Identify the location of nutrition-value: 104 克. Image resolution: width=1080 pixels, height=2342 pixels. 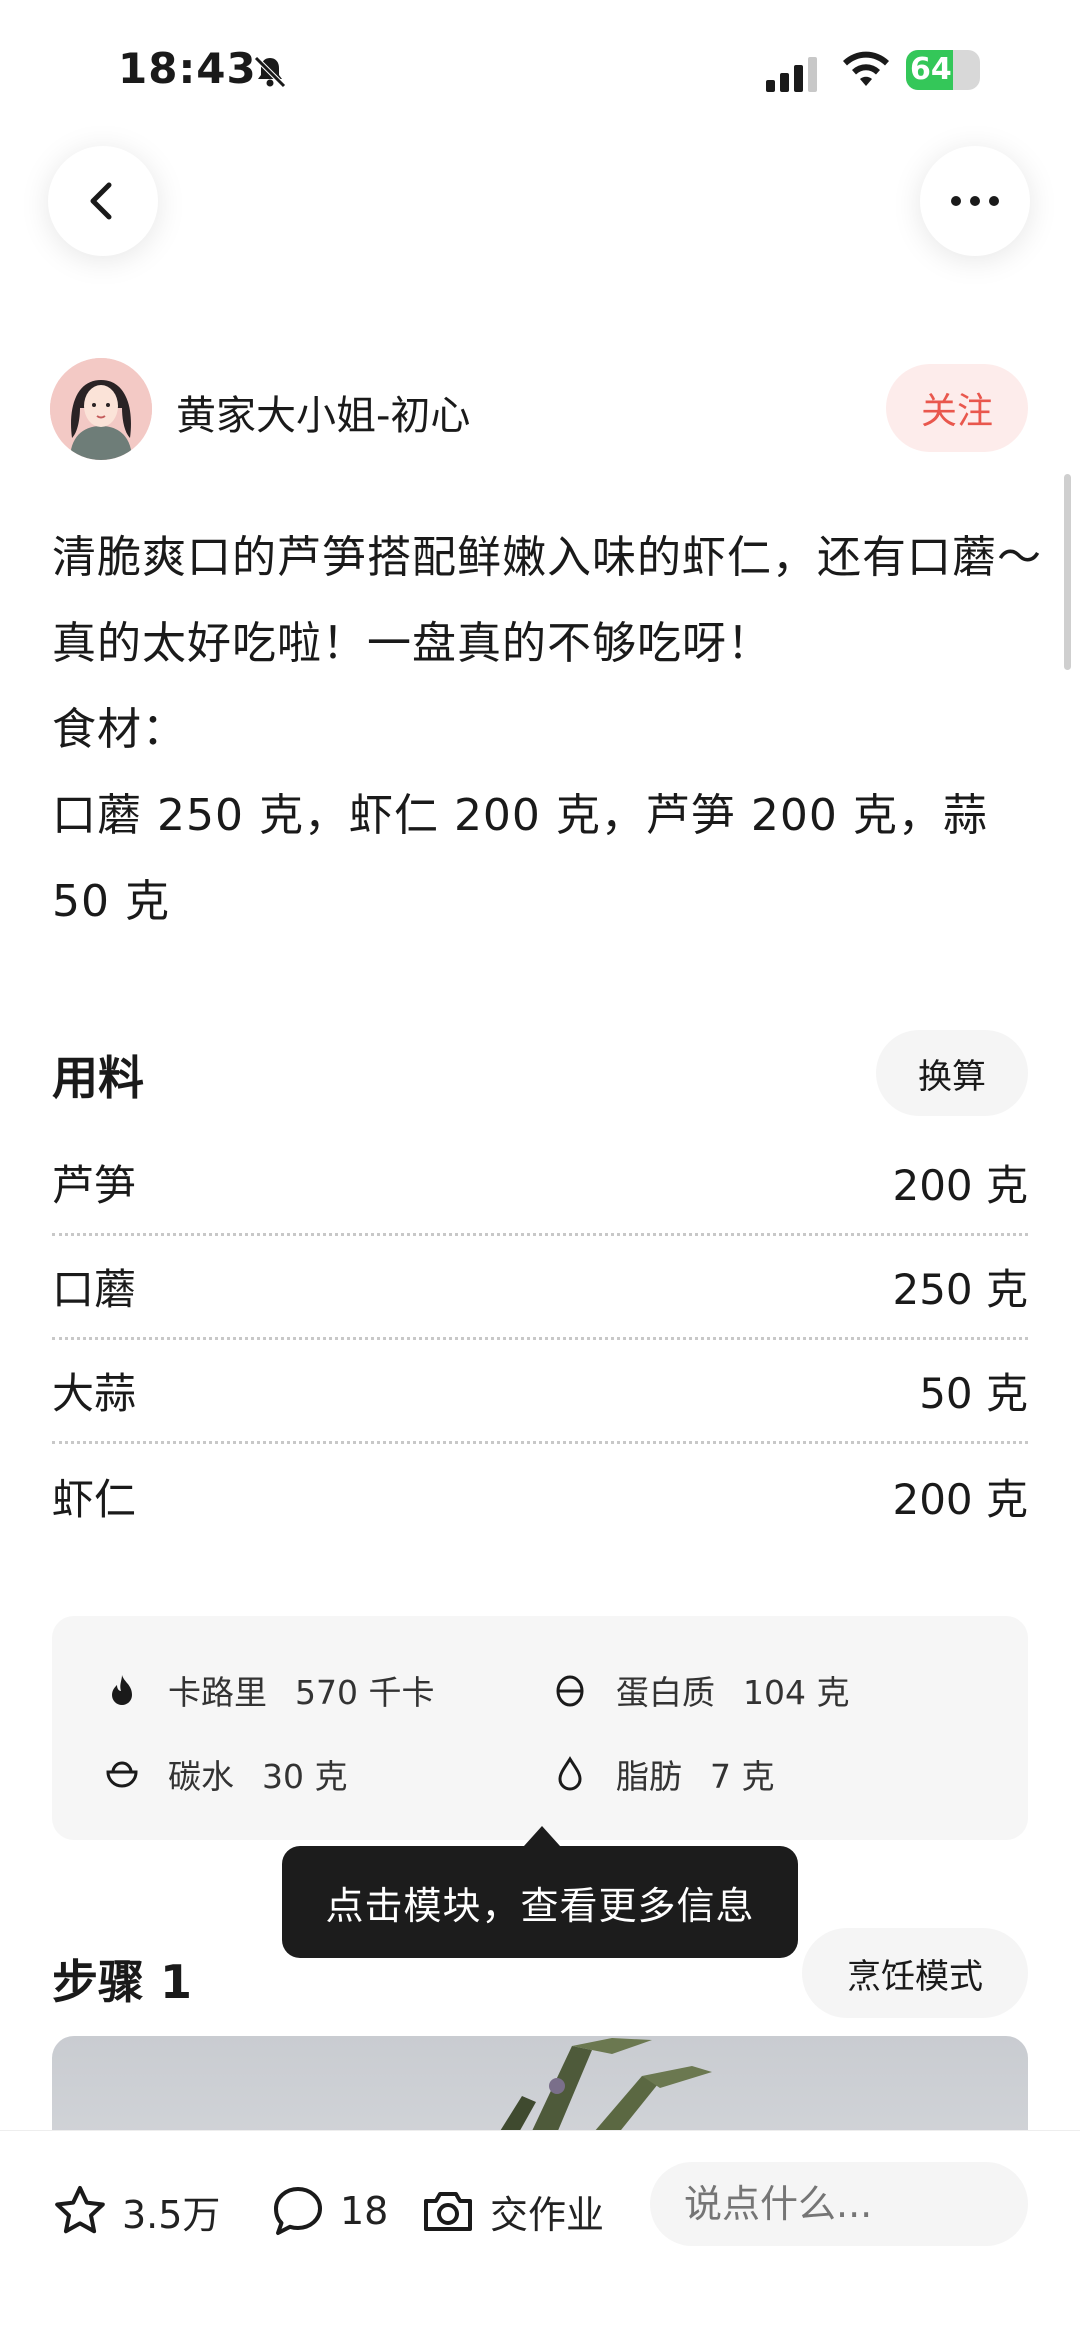
(796, 1692).